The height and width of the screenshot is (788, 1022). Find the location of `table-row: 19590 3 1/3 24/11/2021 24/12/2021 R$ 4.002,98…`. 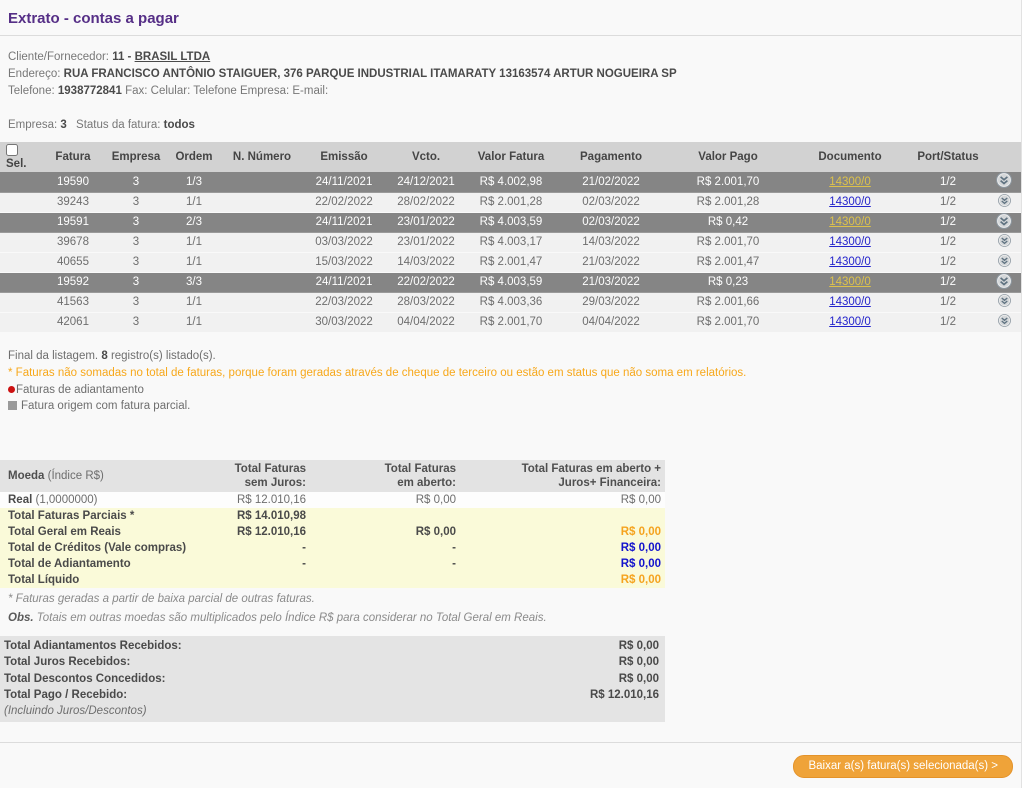

table-row: 19590 3 1/3 24/11/2021 24/12/2021 R$ 4.002,98… is located at coordinates (510, 182).